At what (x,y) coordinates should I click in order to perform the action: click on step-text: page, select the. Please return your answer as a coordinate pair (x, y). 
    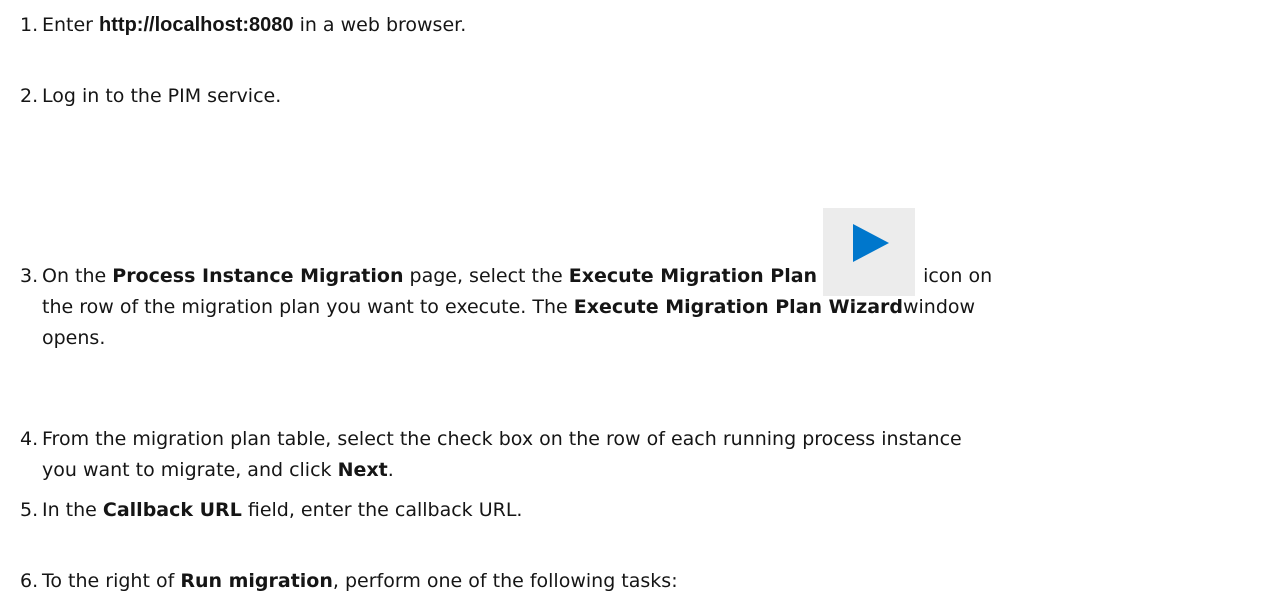
    Looking at the image, I should click on (486, 276).